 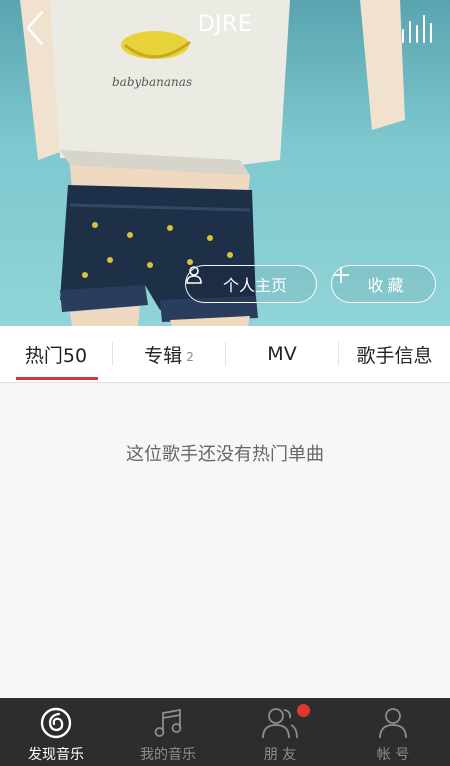 What do you see at coordinates (280, 755) in the screenshot?
I see `nav-label: 朋 友` at bounding box center [280, 755].